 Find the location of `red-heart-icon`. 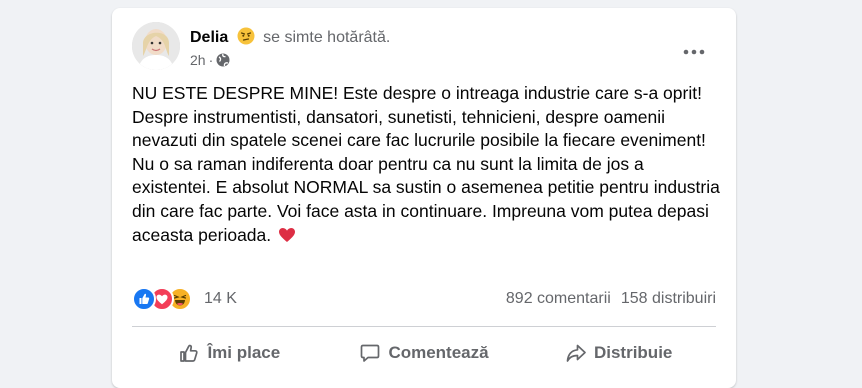

red-heart-icon is located at coordinates (287, 235).